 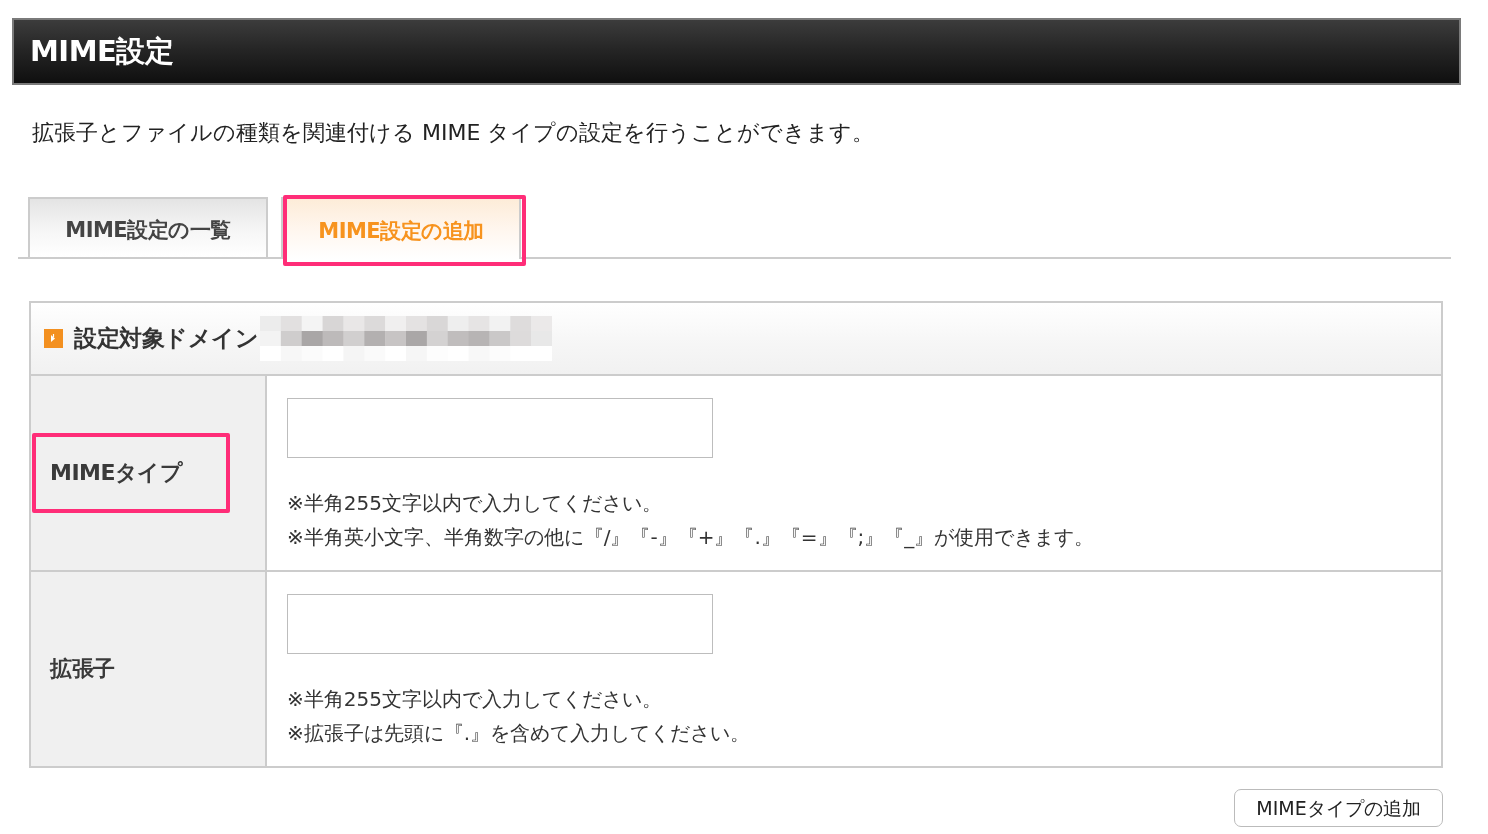 What do you see at coordinates (453, 133) in the screenshot?
I see `description-text: 拡張子とファイルの種類を関連付ける MIME タイプの設定を行うことができます。` at bounding box center [453, 133].